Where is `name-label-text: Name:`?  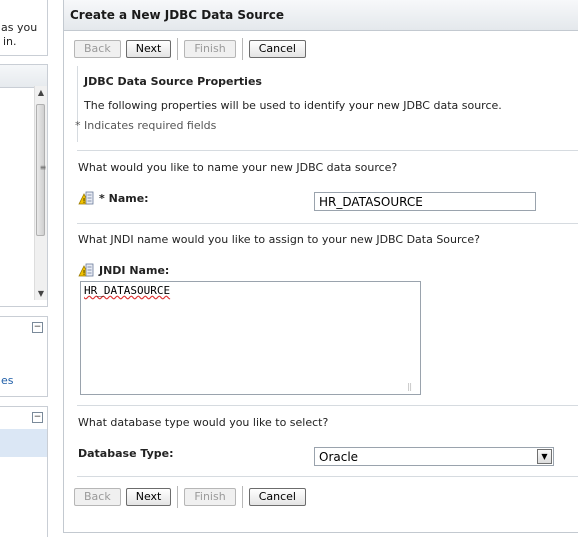
name-label-text: Name: is located at coordinates (128, 198).